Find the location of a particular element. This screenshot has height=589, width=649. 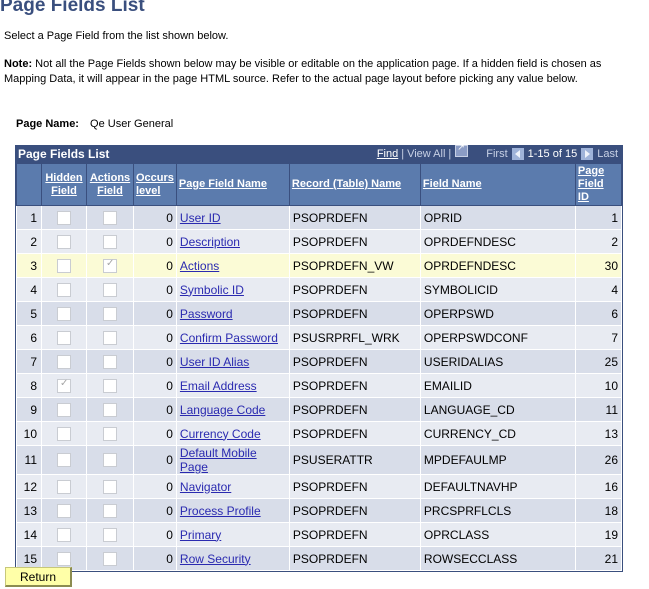

page-name-value: Qe User General is located at coordinates (132, 124).